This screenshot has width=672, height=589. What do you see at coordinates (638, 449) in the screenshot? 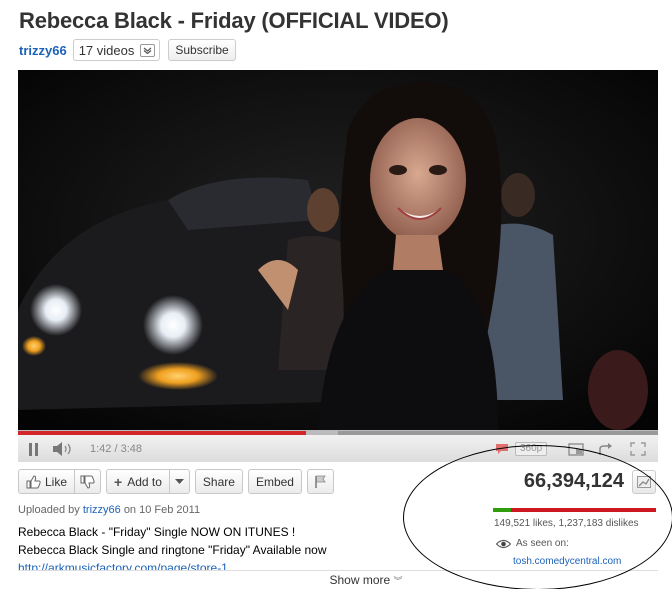
I see `fullscreen-icon` at bounding box center [638, 449].